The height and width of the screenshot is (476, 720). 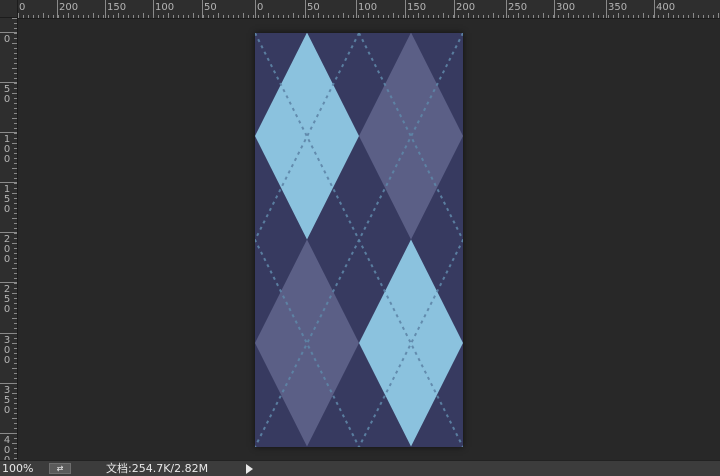 I want to click on play-arrow-icon, so click(x=249, y=469).